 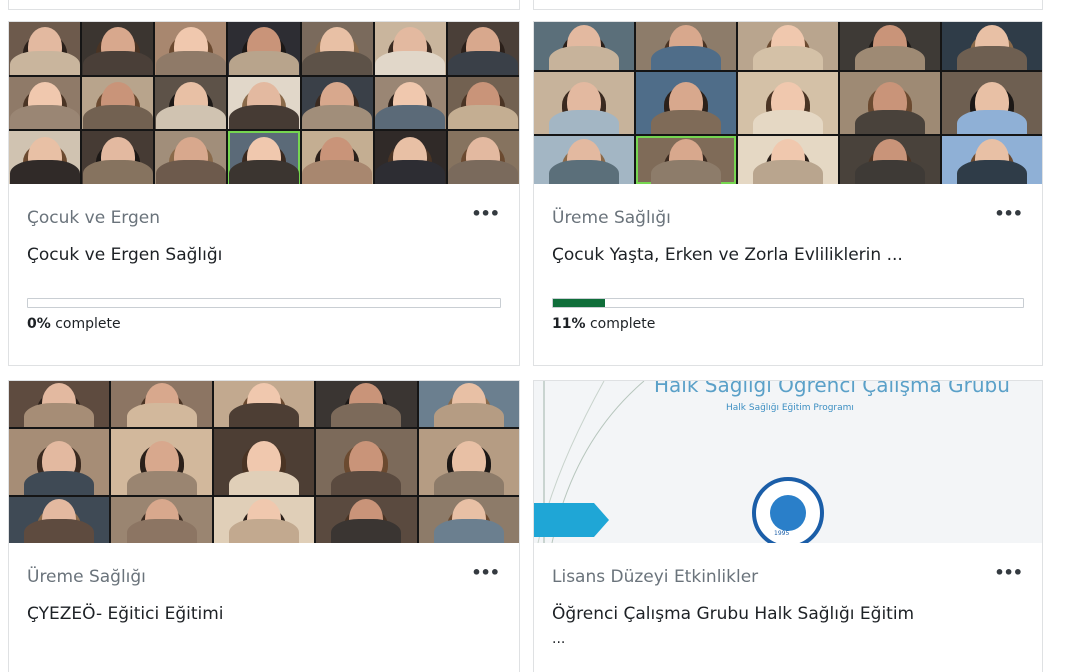 I want to click on card-stub-above-right, so click(x=788, y=5).